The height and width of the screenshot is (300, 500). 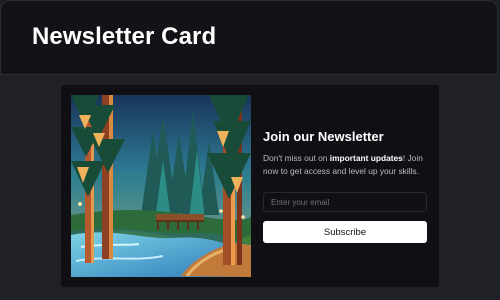 What do you see at coordinates (296, 158) in the screenshot?
I see `description-text-start: Don't miss out on` at bounding box center [296, 158].